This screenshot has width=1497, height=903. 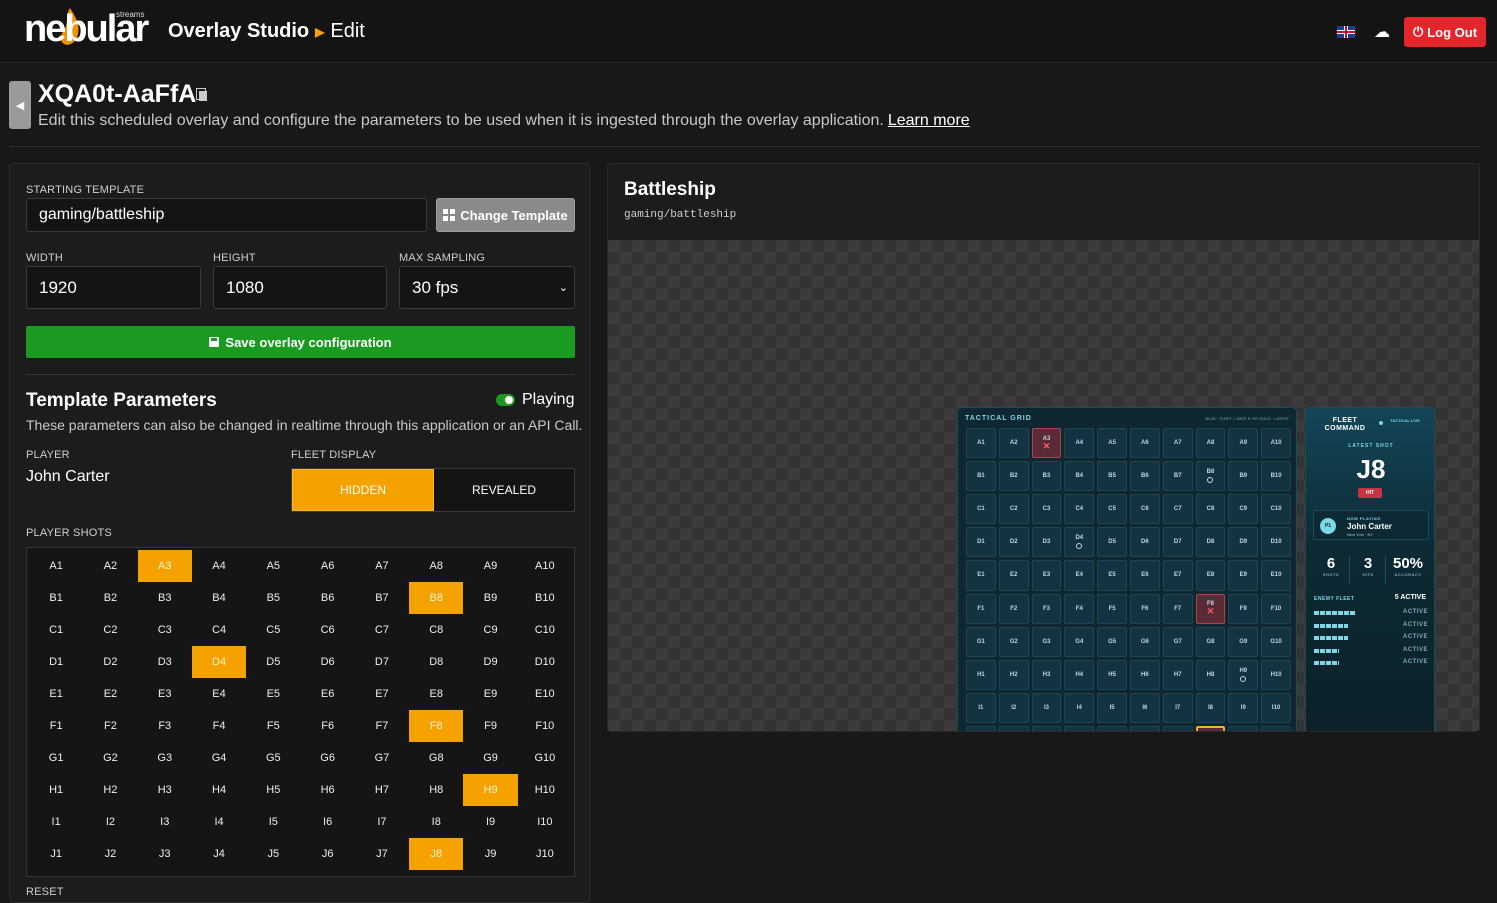 I want to click on shot-cell-i9: I9, so click(x=490, y=822).